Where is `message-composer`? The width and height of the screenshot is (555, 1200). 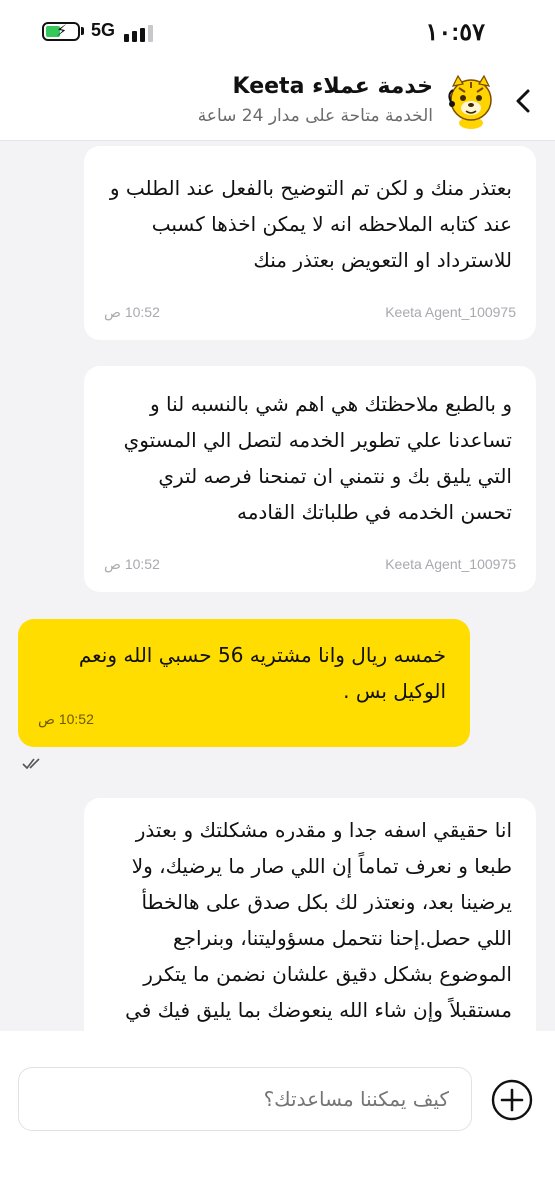 message-composer is located at coordinates (277, 1115).